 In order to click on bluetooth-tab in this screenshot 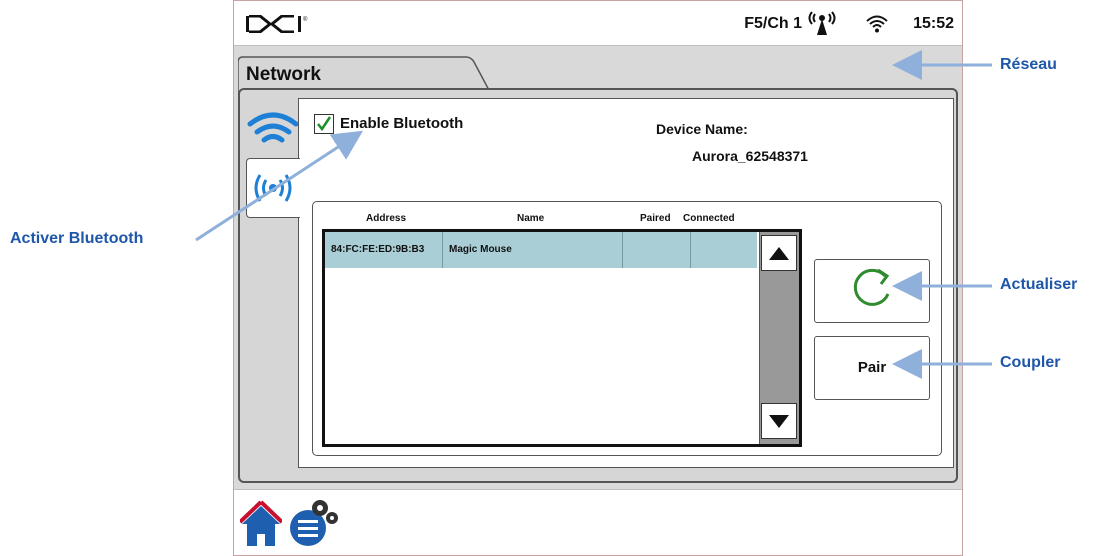, I will do `click(273, 188)`.